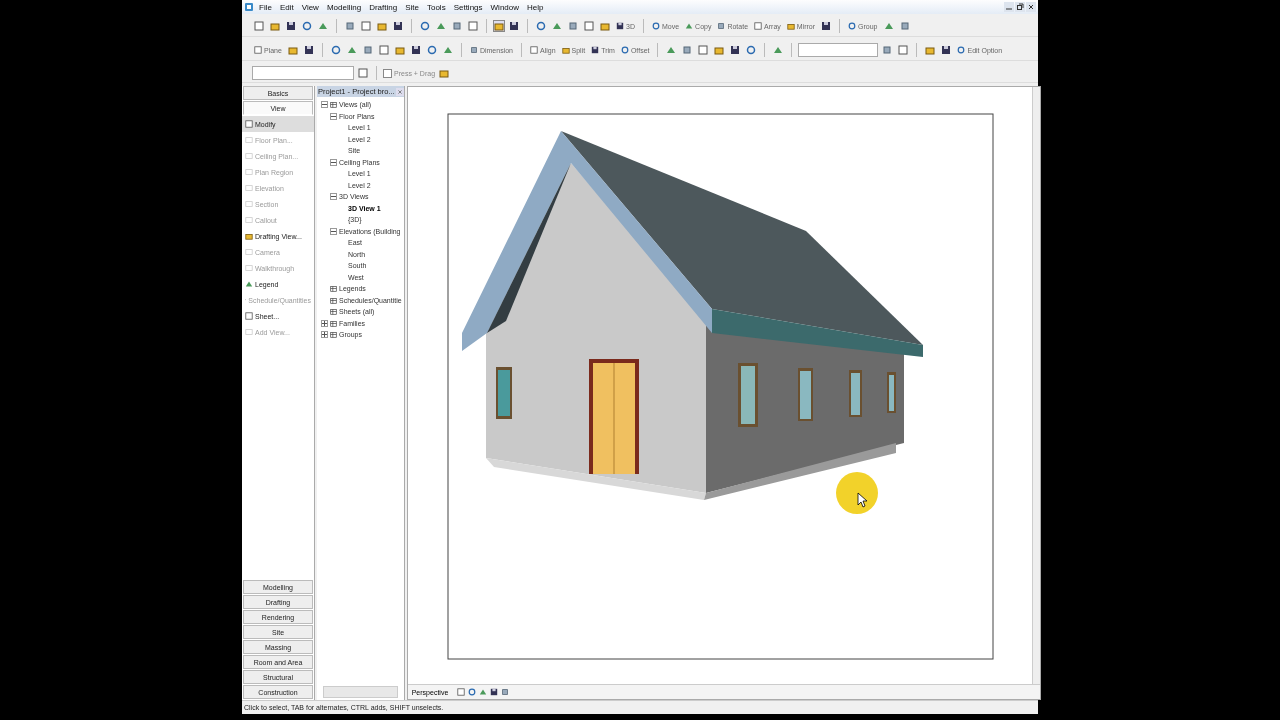 This screenshot has width=1280, height=720. What do you see at coordinates (468, 7) in the screenshot?
I see `menu-item: Settings` at bounding box center [468, 7].